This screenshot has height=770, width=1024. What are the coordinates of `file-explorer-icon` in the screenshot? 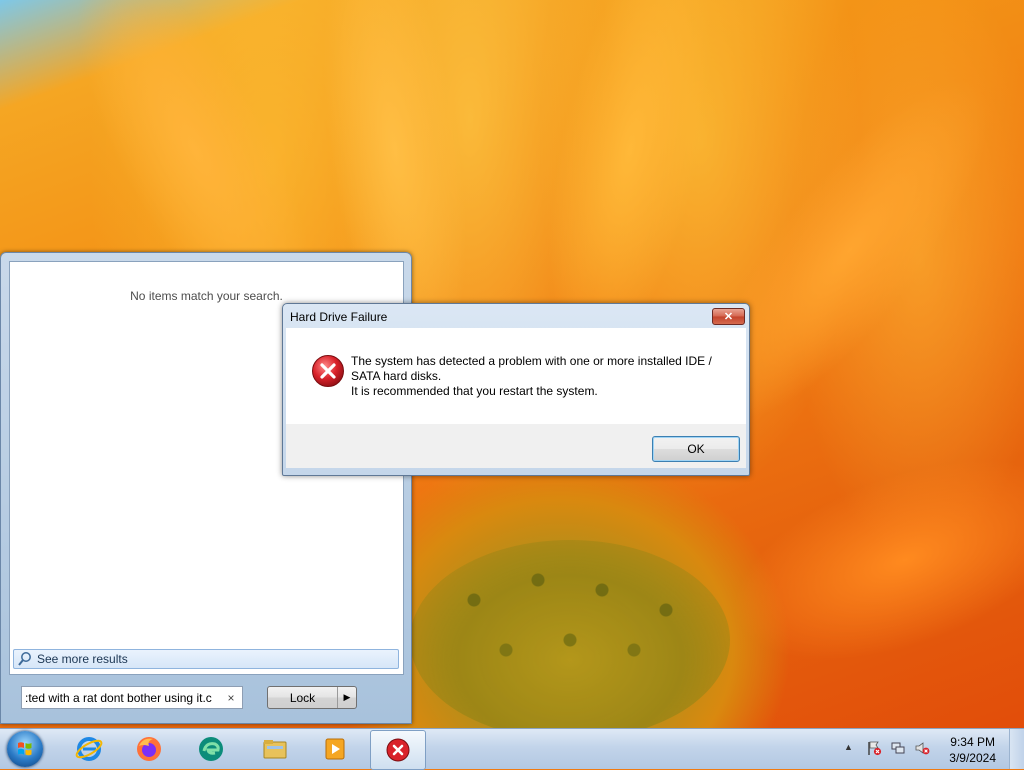 It's located at (275, 749).